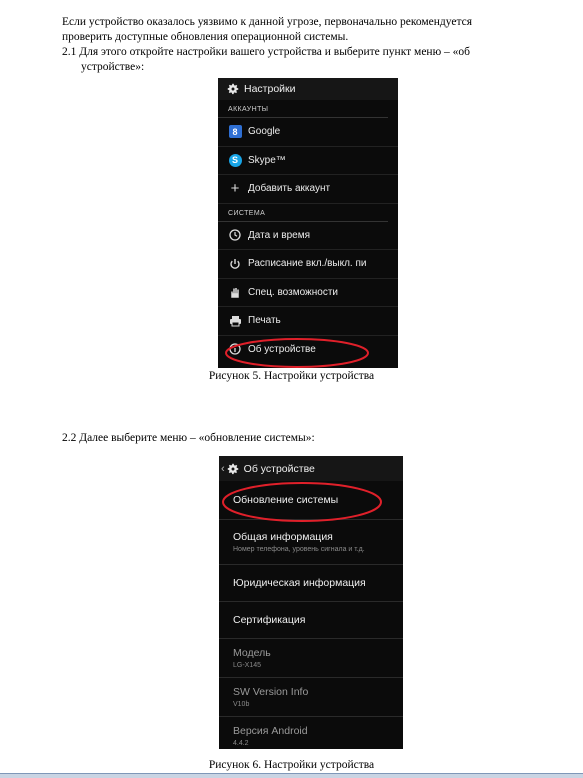 This screenshot has height=778, width=583. Describe the element at coordinates (235, 264) in the screenshot. I see `power-schedule-icon` at that location.